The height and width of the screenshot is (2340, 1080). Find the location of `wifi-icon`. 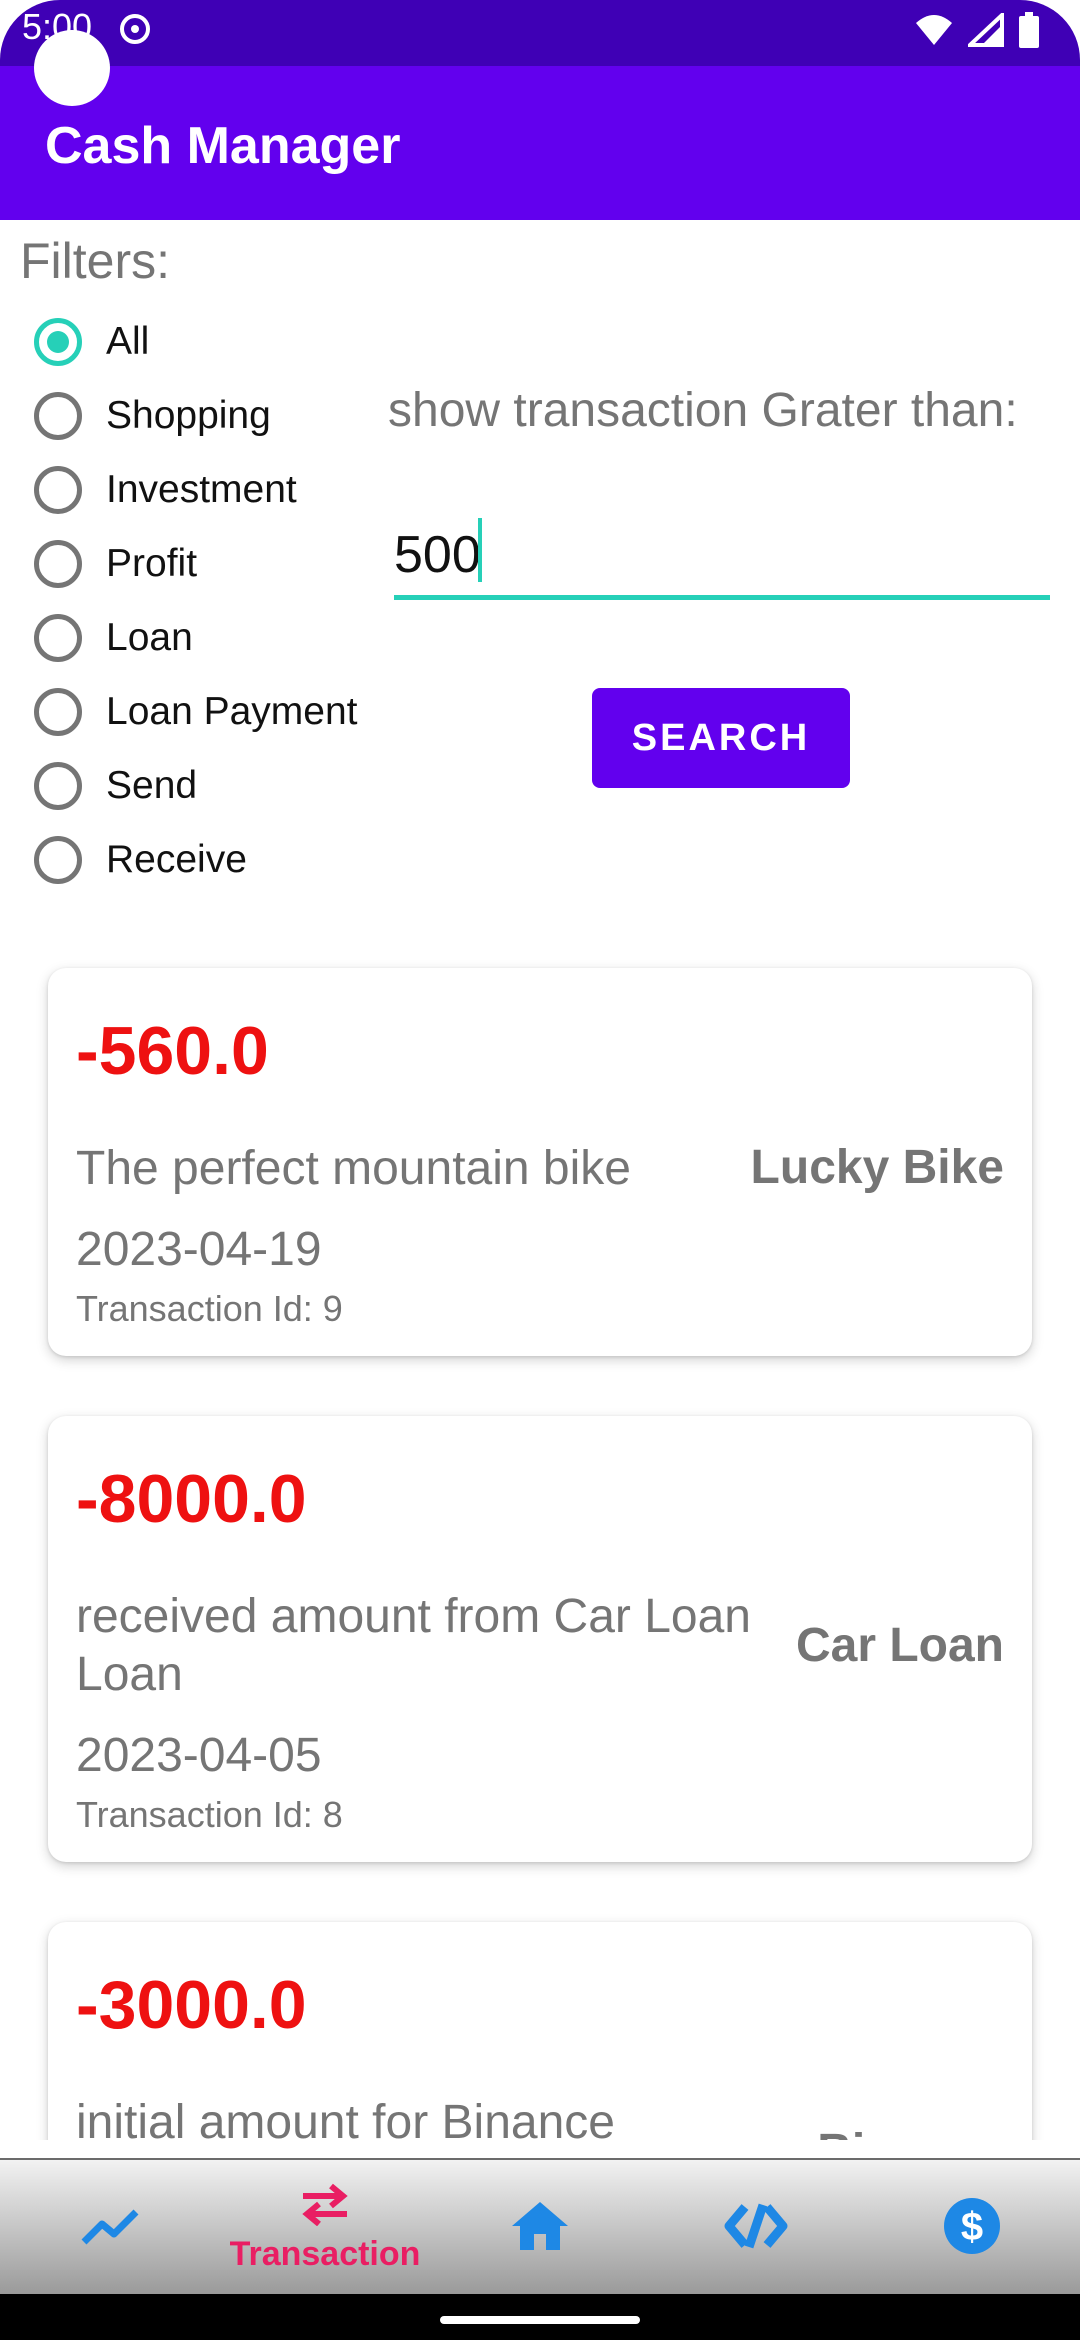

wifi-icon is located at coordinates (934, 32).